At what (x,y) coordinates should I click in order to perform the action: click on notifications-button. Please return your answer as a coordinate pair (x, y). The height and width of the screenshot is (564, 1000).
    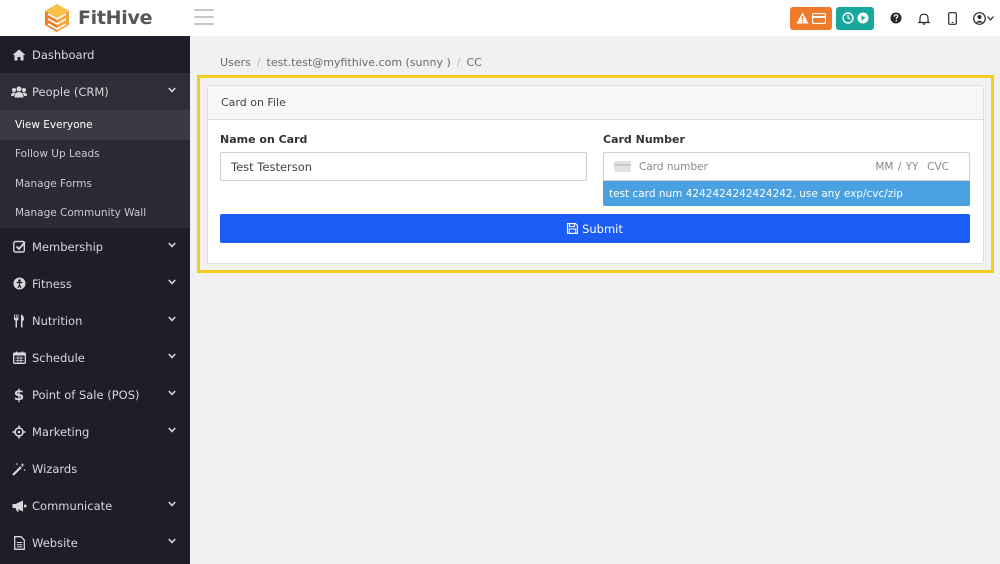
    Looking at the image, I should click on (924, 18).